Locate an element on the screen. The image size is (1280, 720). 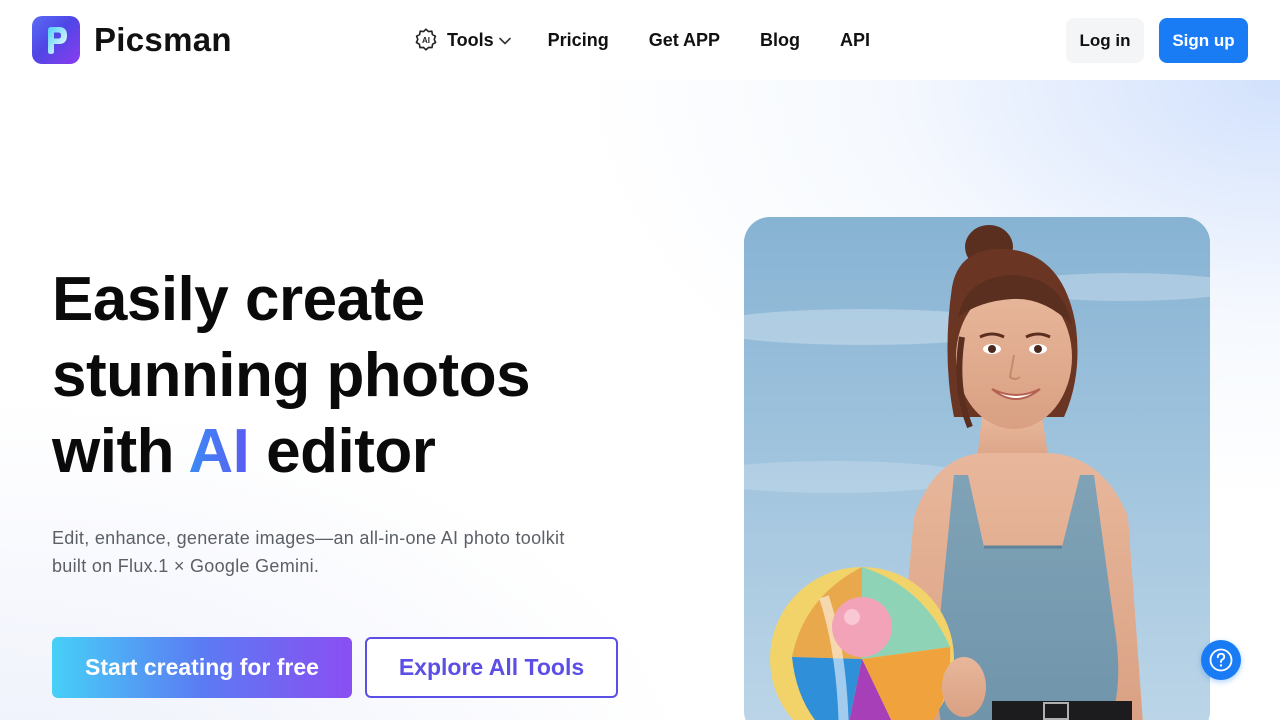
ai-sparkle-icon: AI is located at coordinates (426, 39).